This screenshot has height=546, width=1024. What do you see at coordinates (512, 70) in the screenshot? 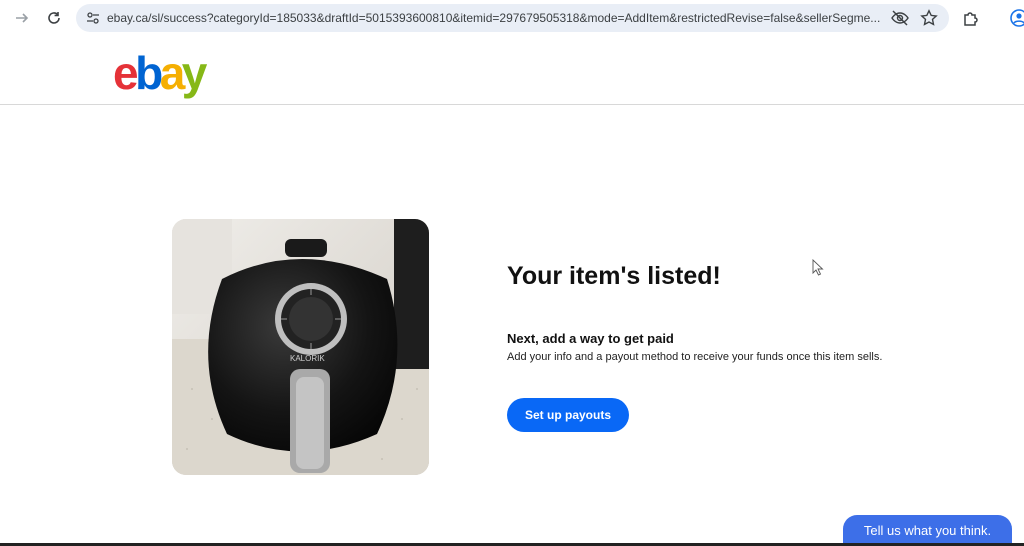
I see `site-header: ebay` at bounding box center [512, 70].